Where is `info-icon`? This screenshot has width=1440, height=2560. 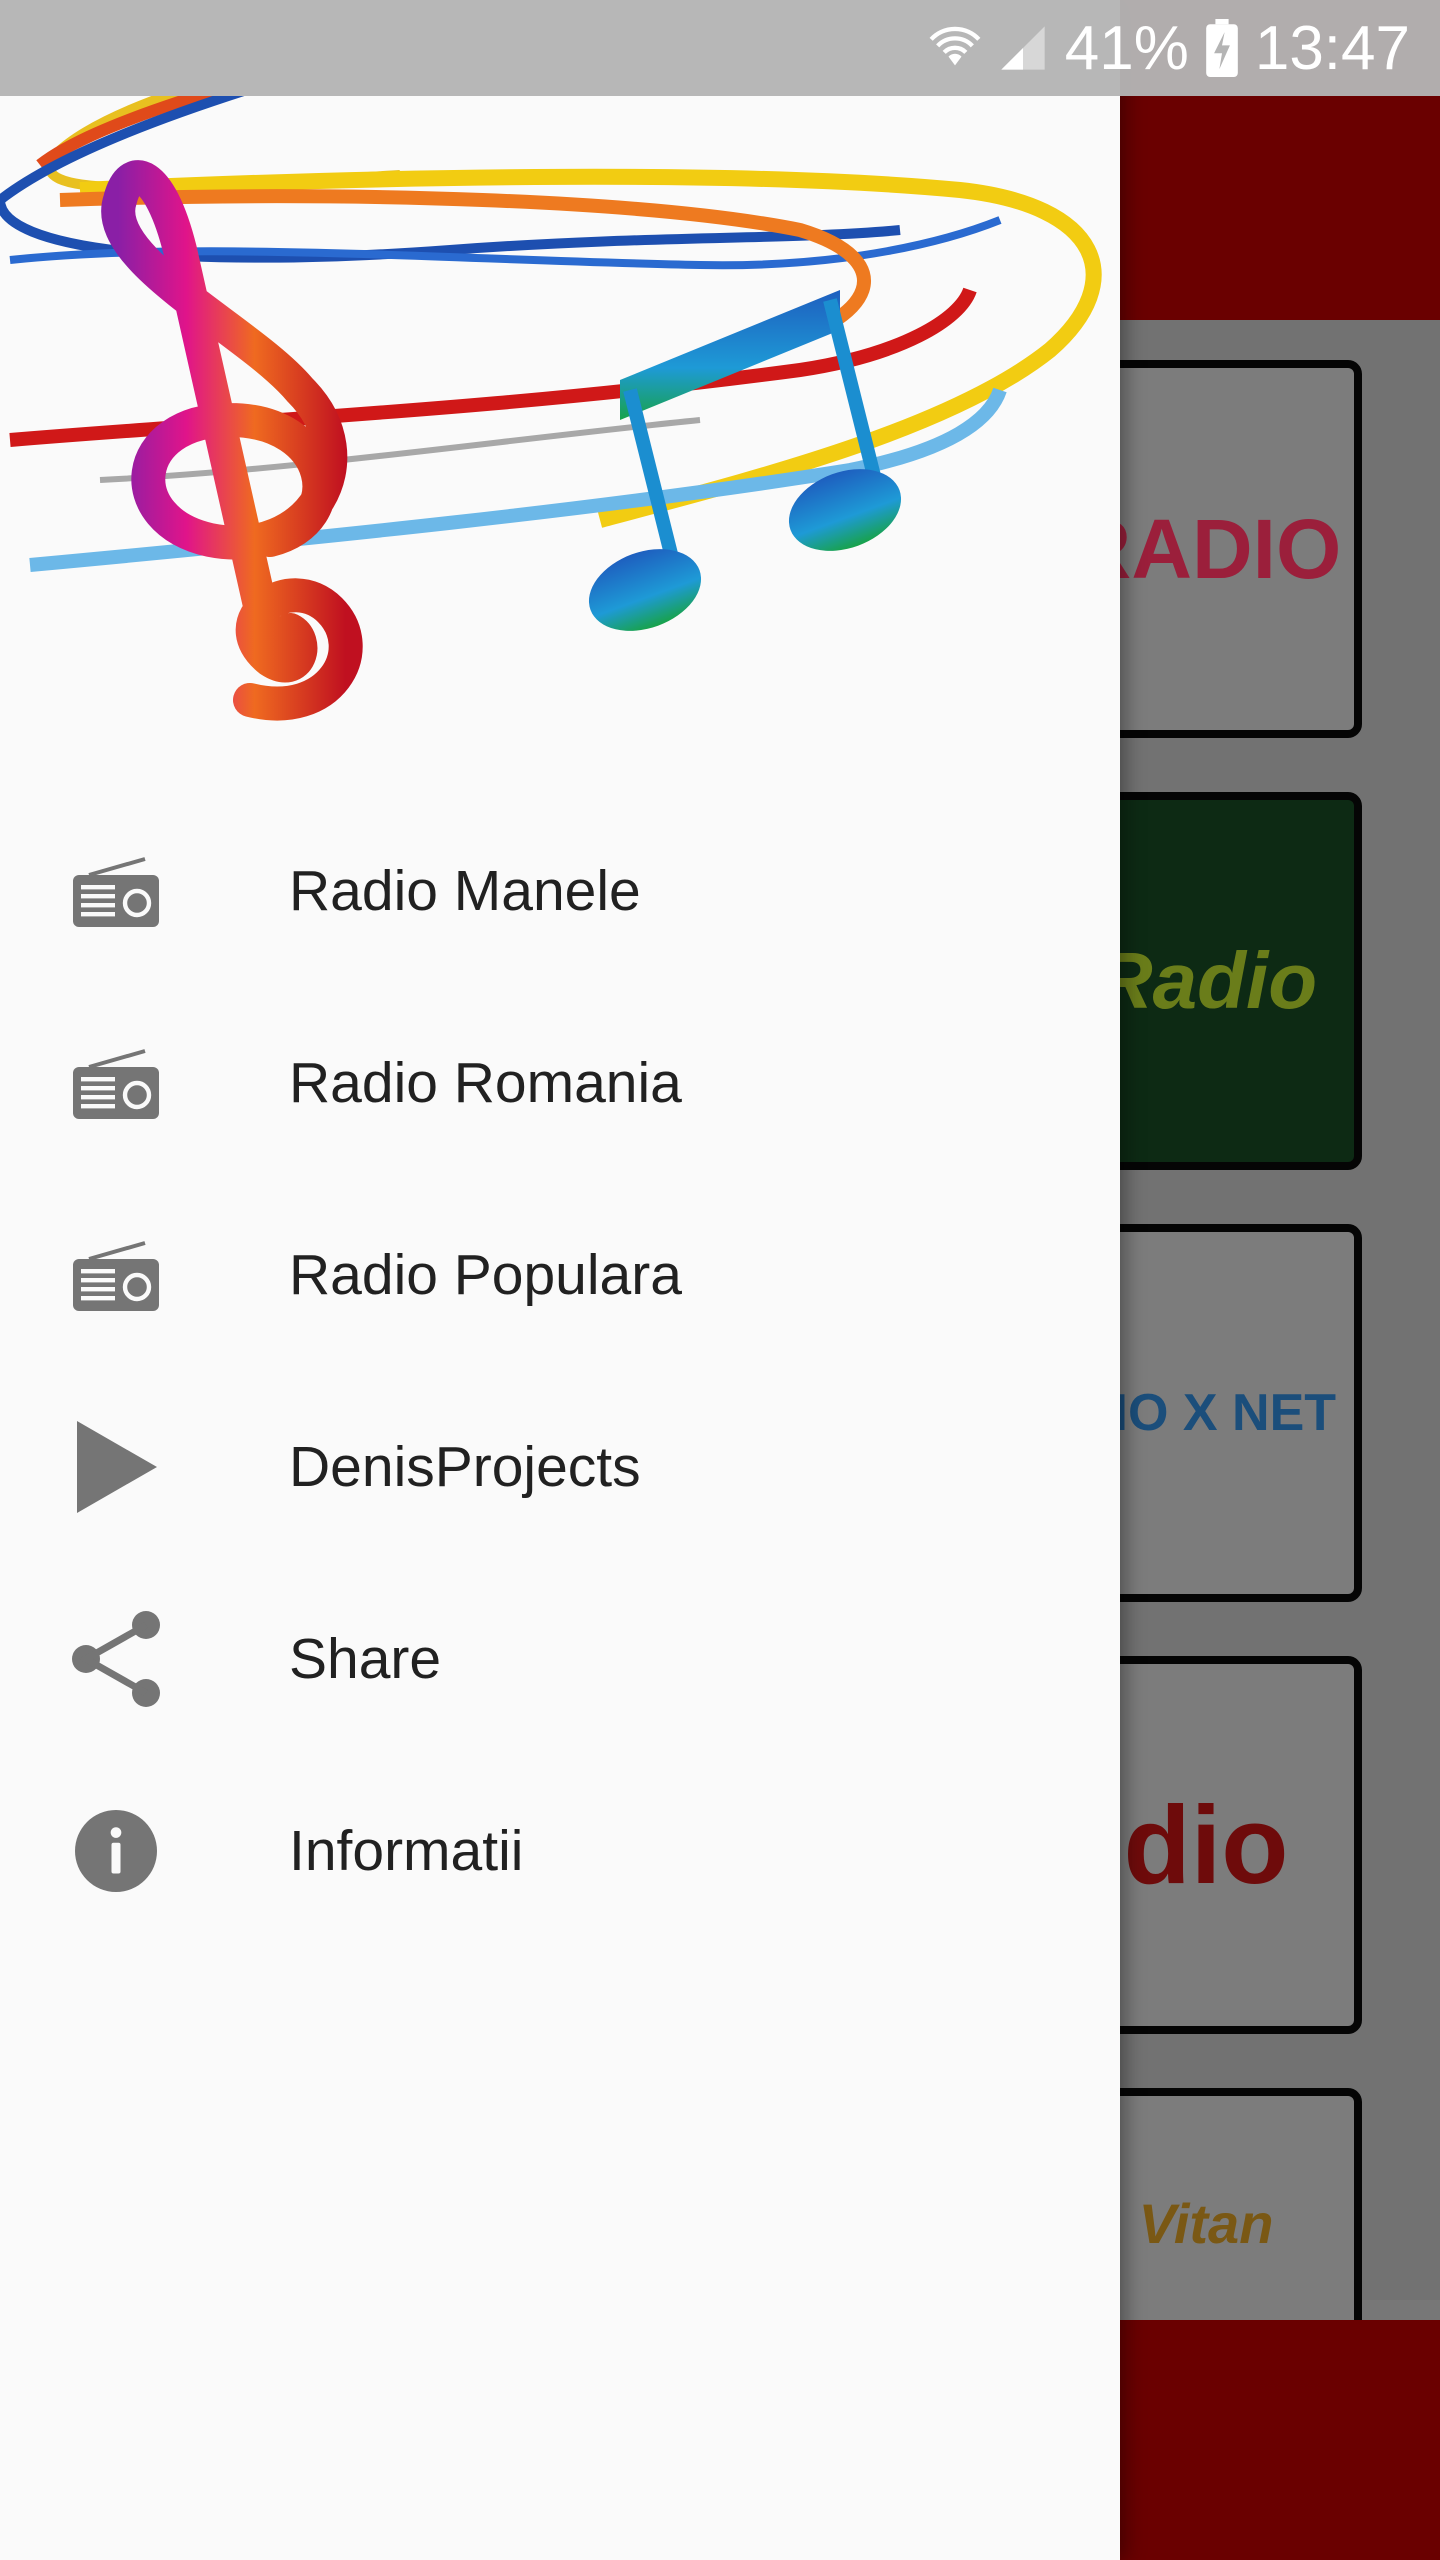
info-icon is located at coordinates (116, 1851).